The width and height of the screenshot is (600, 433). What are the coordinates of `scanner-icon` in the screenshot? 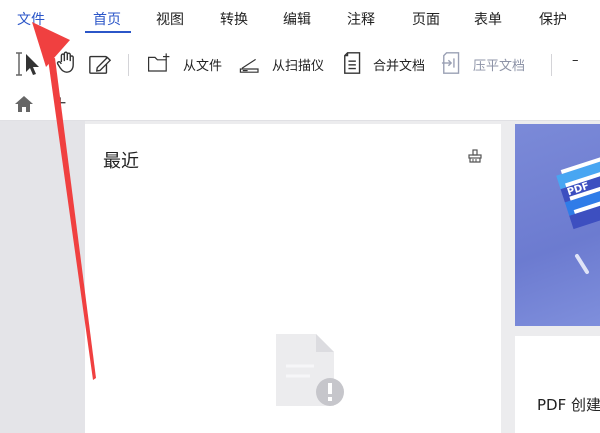 It's located at (250, 65).